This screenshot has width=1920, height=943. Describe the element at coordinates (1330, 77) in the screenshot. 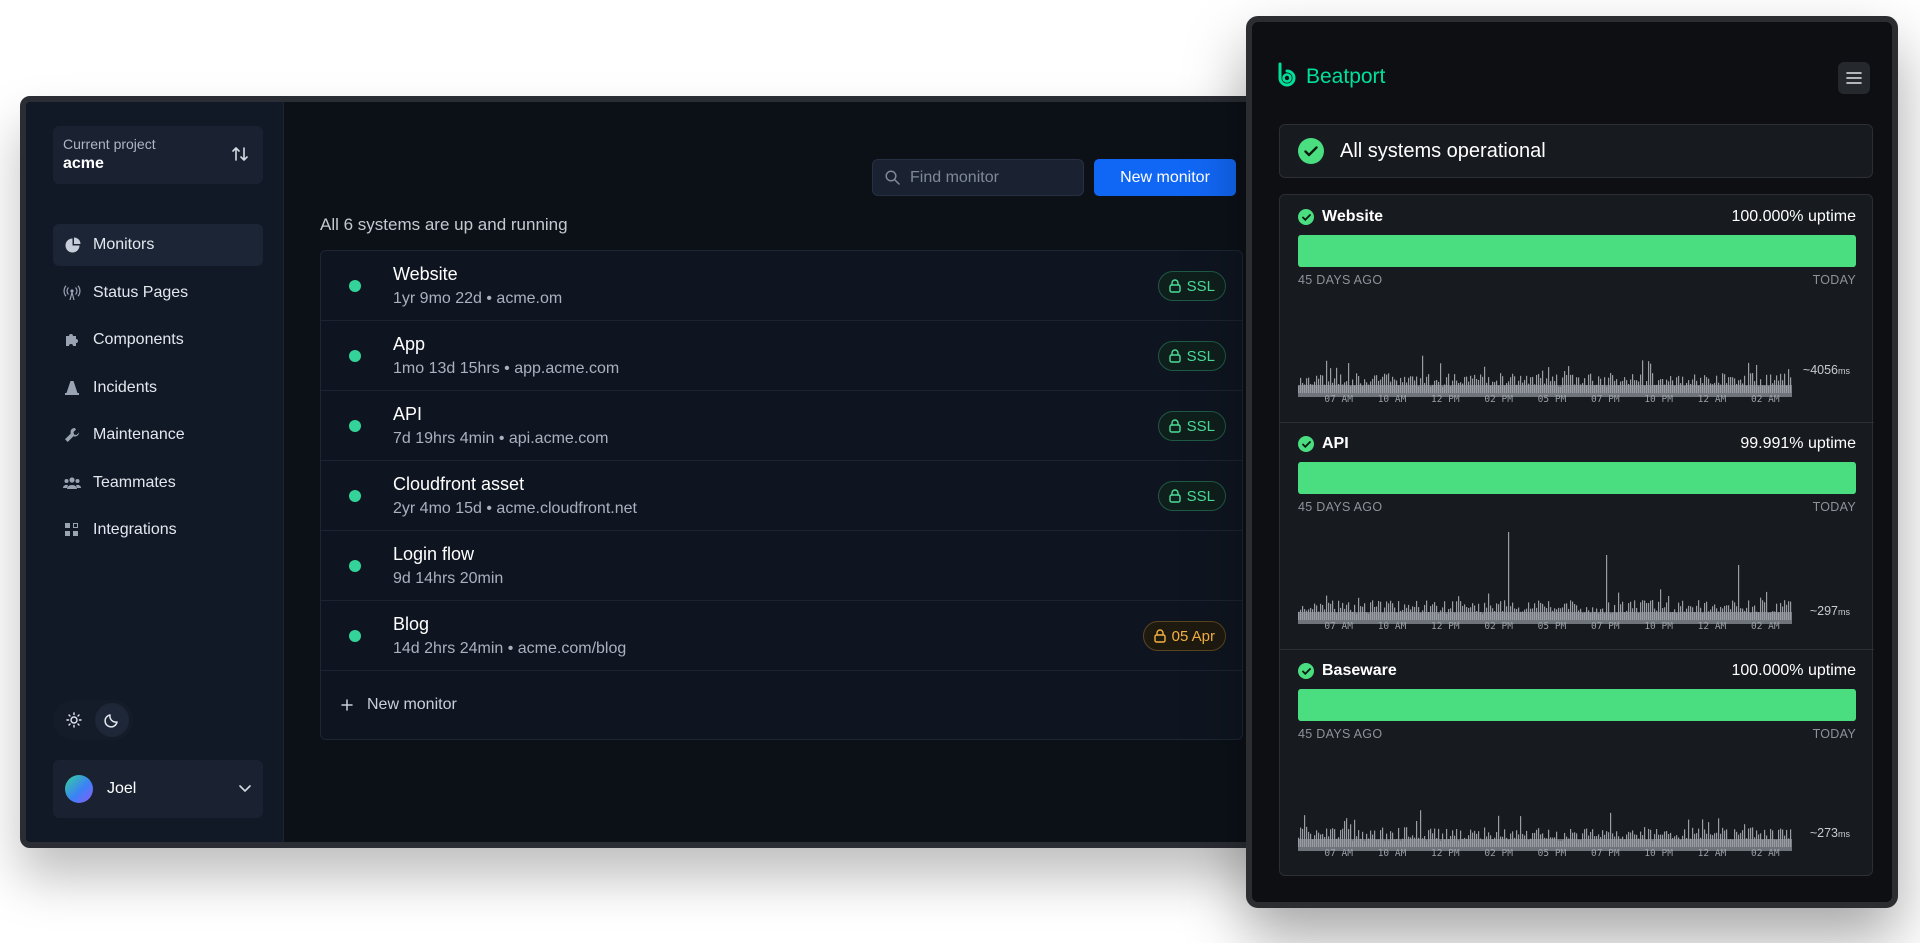

I see `brand-logo: Beatport` at that location.